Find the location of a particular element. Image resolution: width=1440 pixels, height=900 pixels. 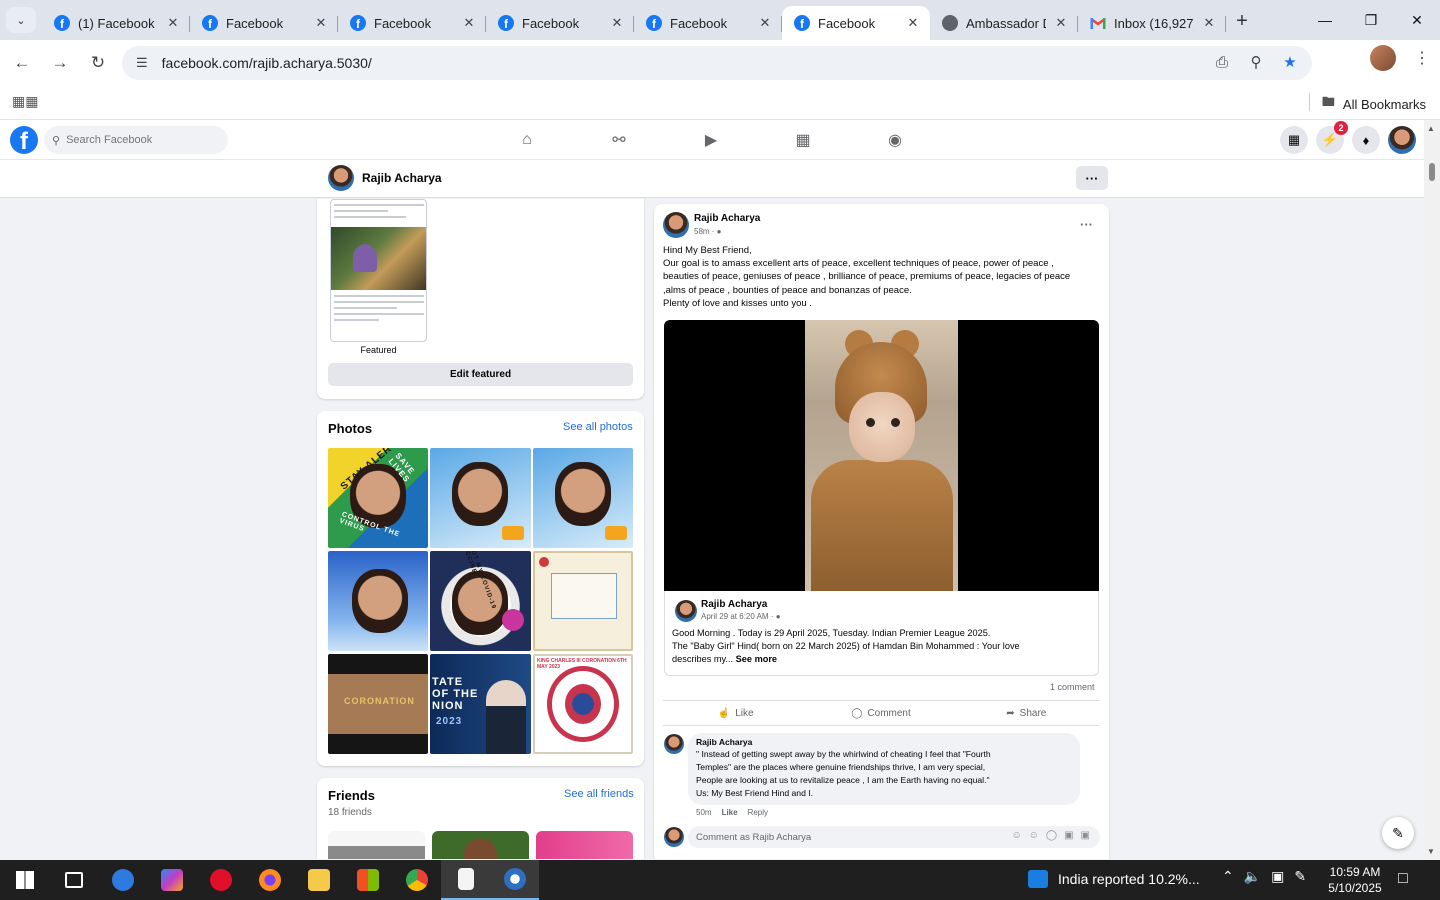

commenter-avatar is located at coordinates (674, 744).